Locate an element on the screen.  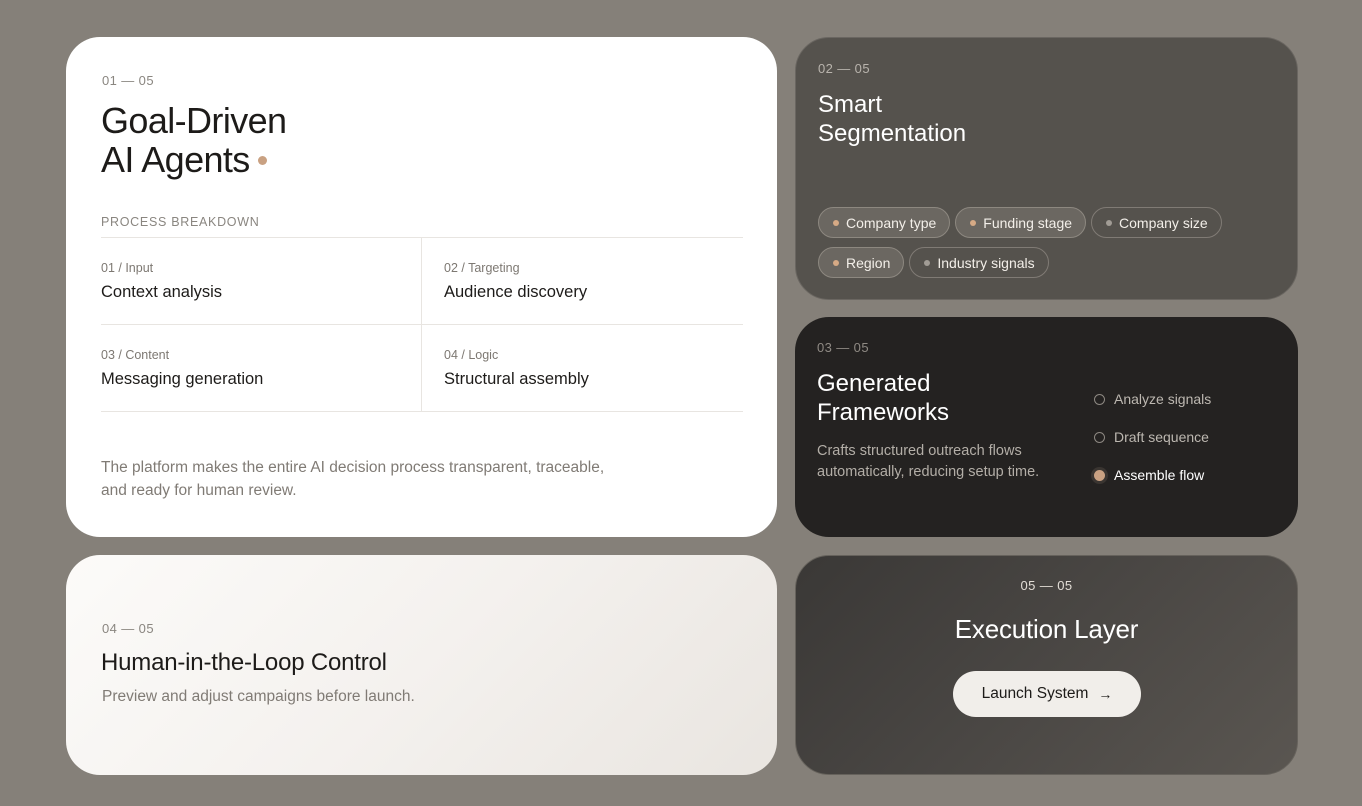
framework-stage: Assemble flow is located at coordinates (1152, 475).